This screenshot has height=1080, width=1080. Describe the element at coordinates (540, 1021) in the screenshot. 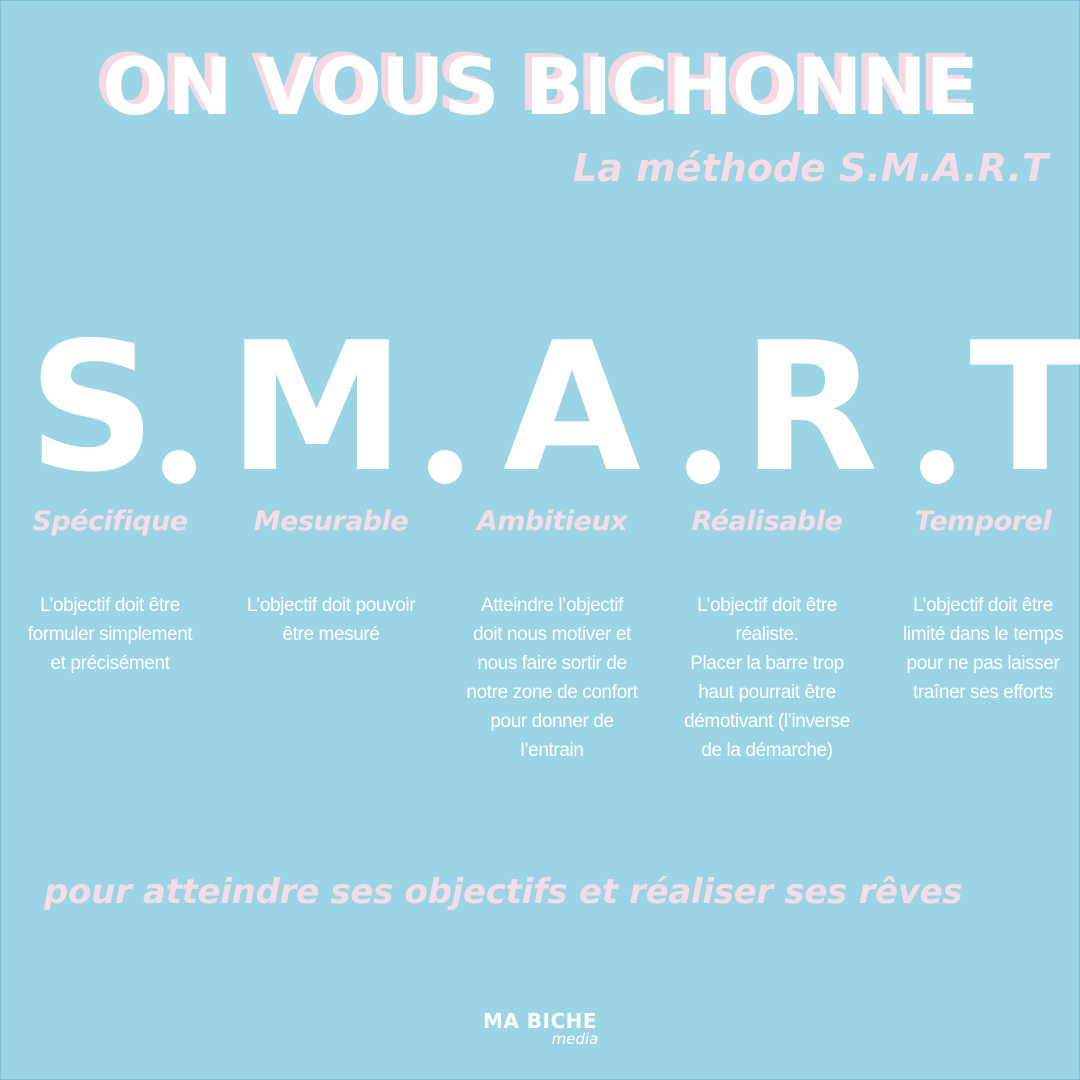

I see `logo-main-text: MA BICHE` at that location.